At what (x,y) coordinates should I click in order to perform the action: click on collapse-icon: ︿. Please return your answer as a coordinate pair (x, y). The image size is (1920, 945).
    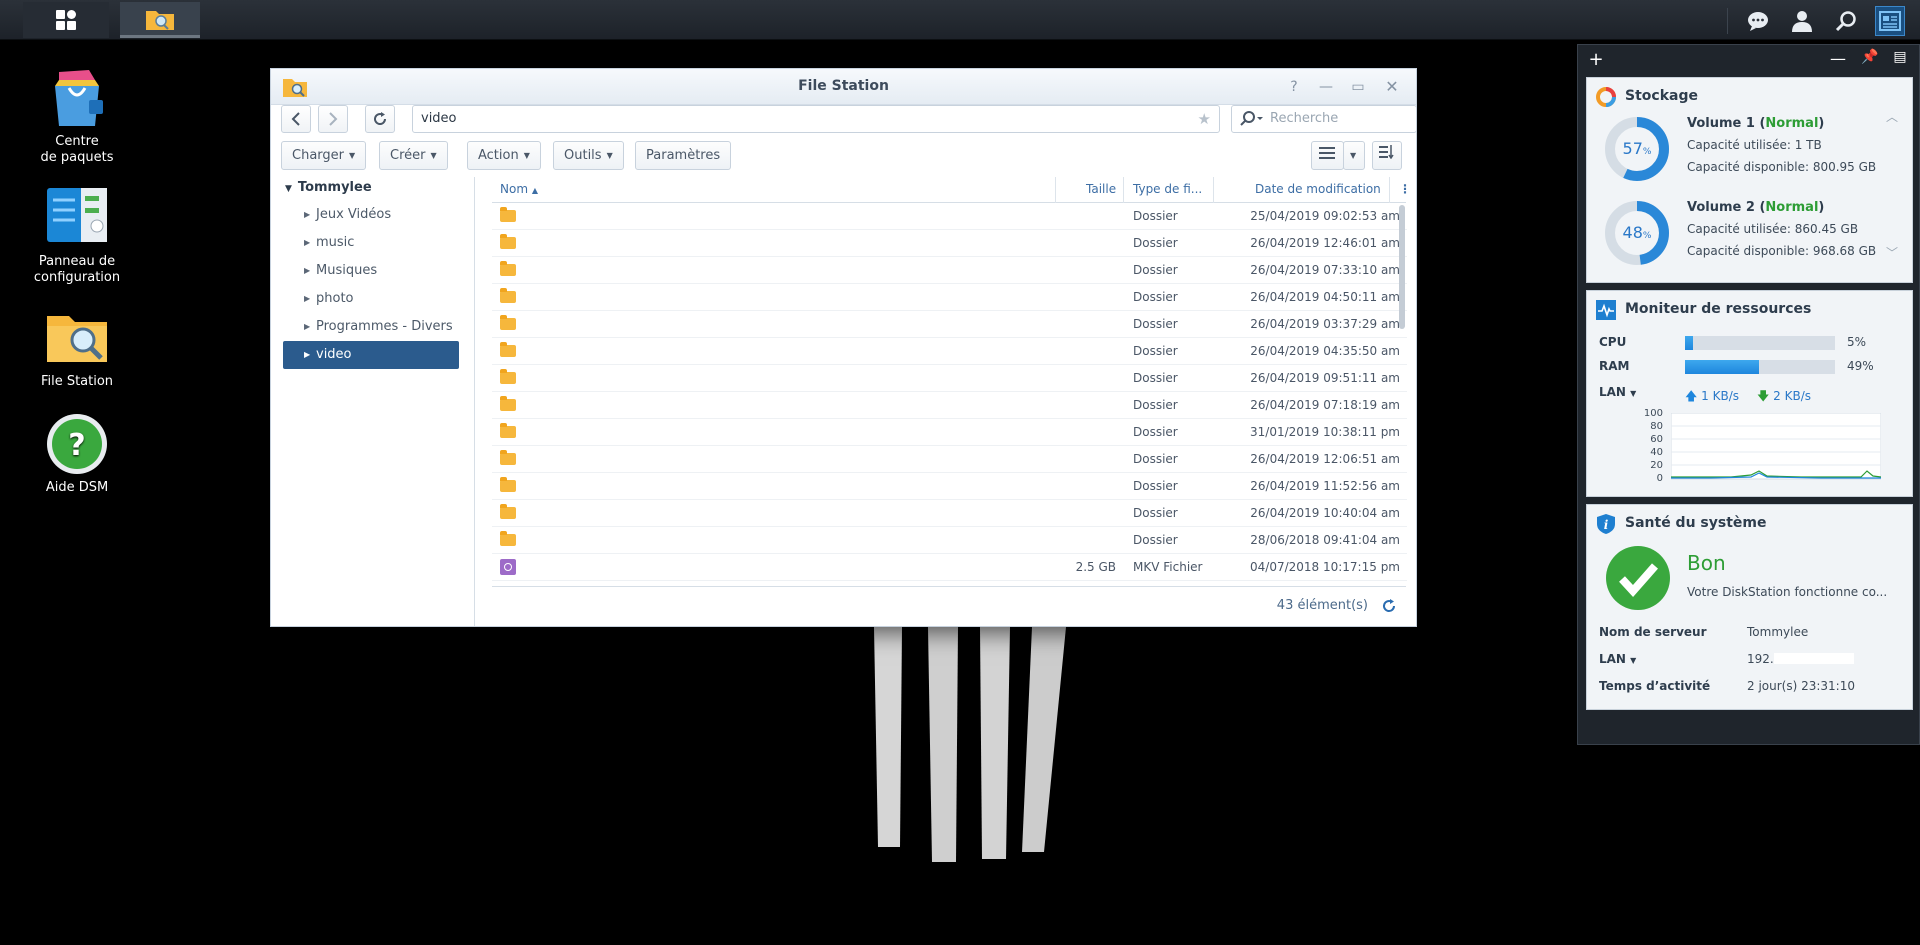
    Looking at the image, I should click on (1892, 116).